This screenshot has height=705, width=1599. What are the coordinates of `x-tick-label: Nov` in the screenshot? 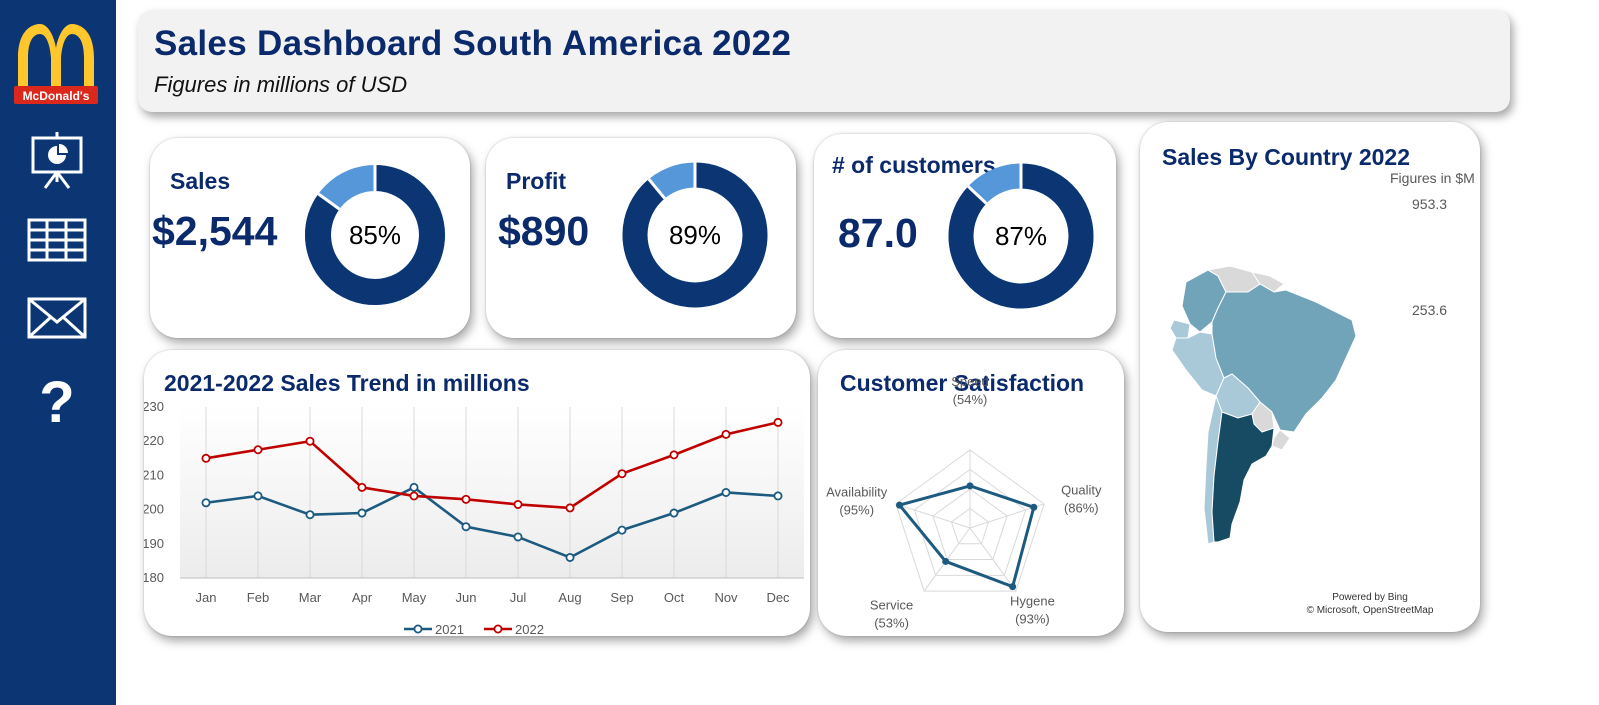 It's located at (726, 597).